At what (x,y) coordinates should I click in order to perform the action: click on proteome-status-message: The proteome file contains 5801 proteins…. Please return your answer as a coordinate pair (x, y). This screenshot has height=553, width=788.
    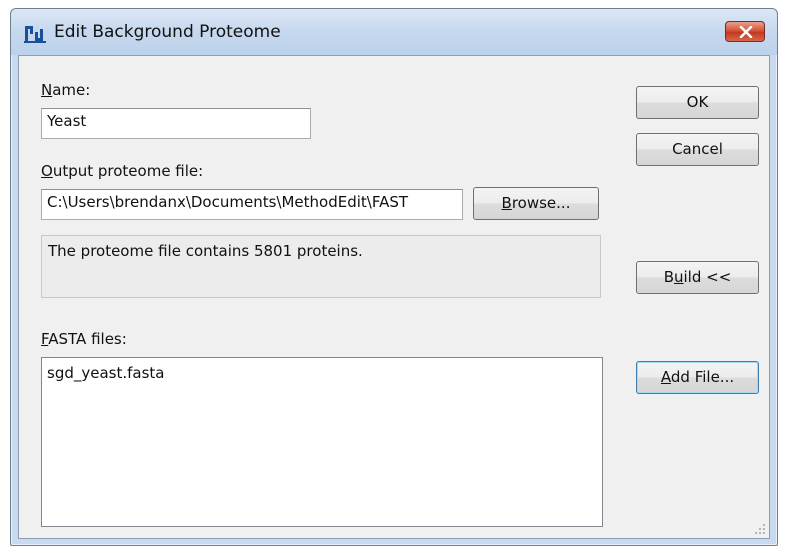
    Looking at the image, I should click on (205, 251).